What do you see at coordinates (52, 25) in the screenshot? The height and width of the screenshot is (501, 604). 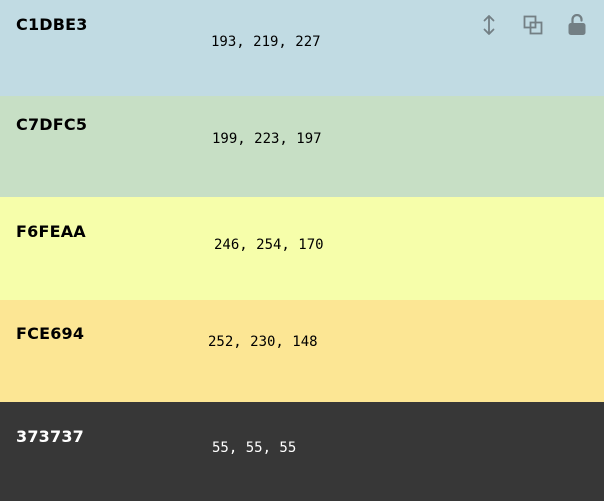 I see `swatch-hex-code: C1DBE3` at bounding box center [52, 25].